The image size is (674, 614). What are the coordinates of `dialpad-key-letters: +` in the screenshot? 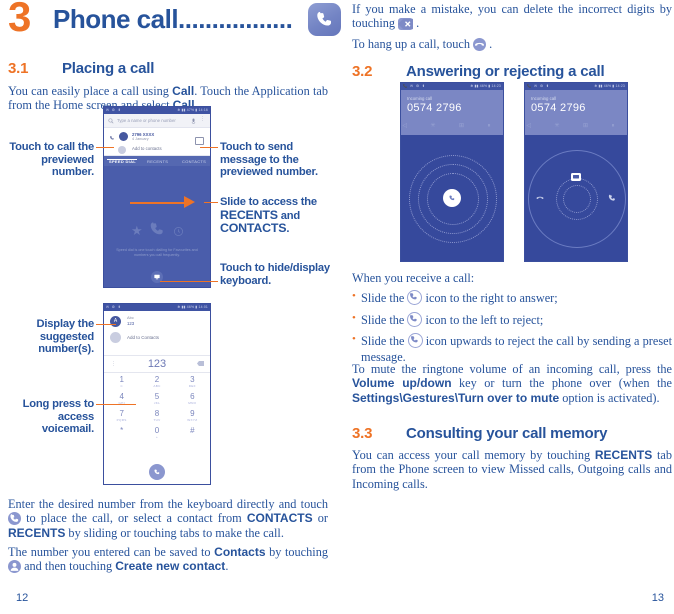 It's located at (157, 437).